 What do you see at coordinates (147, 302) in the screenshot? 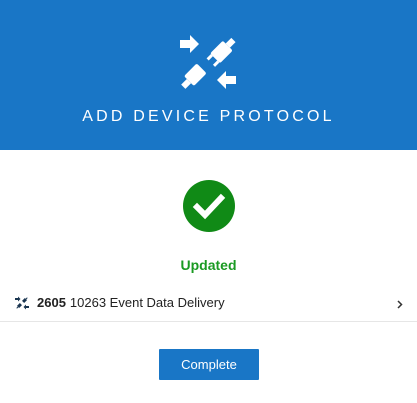
I see `device-name: 10263 Event Data Delivery` at bounding box center [147, 302].